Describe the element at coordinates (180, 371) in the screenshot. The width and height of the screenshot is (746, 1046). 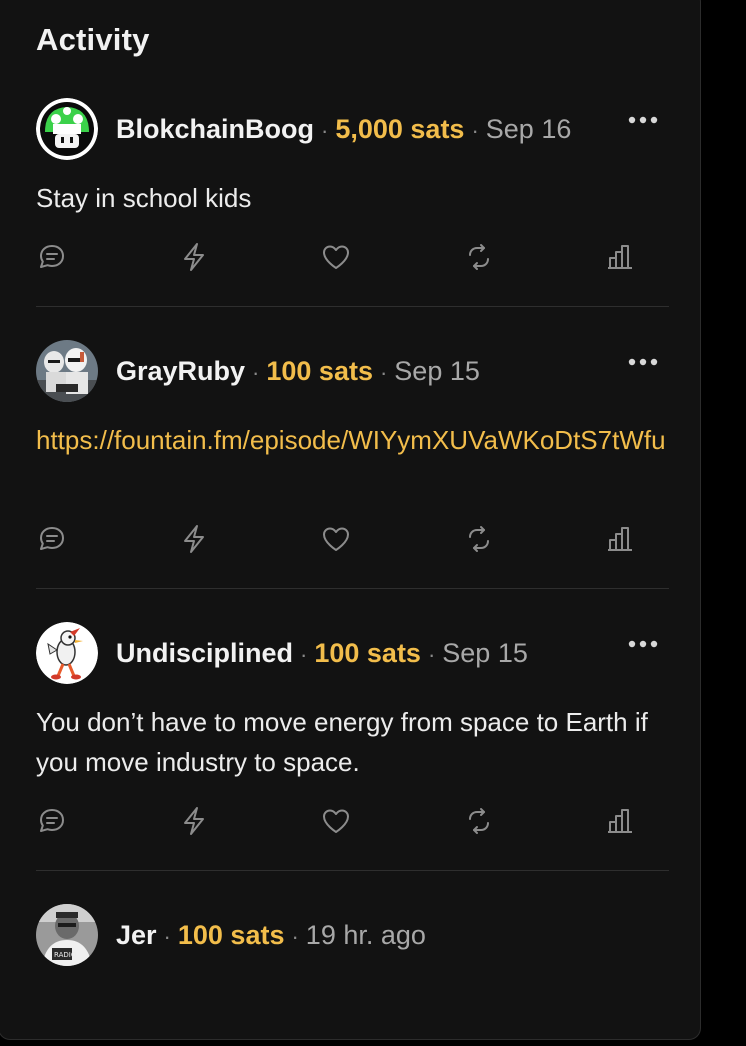
I see `author-name: GrayRuby` at that location.